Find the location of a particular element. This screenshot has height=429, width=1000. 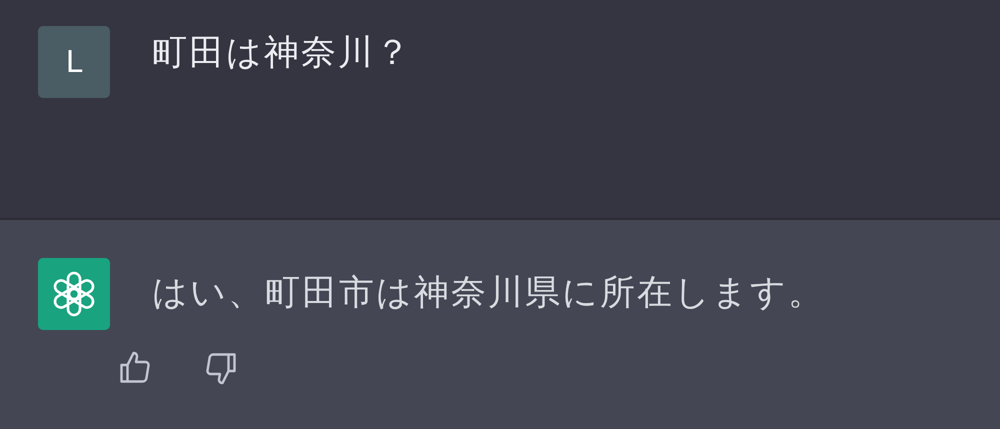

user-avatar: L is located at coordinates (74, 62).